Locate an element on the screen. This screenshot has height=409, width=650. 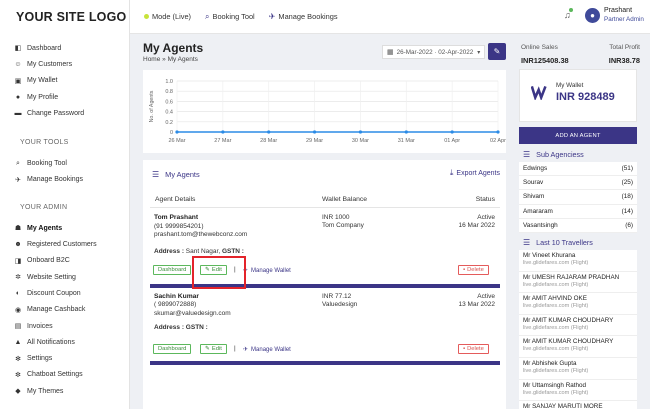
status-badge: Active is located at coordinates (486, 217).